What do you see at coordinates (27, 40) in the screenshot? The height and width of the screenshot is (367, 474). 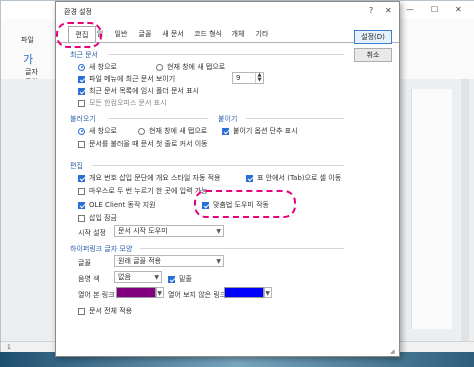 I see `ribbon-tab-file: 파일` at bounding box center [27, 40].